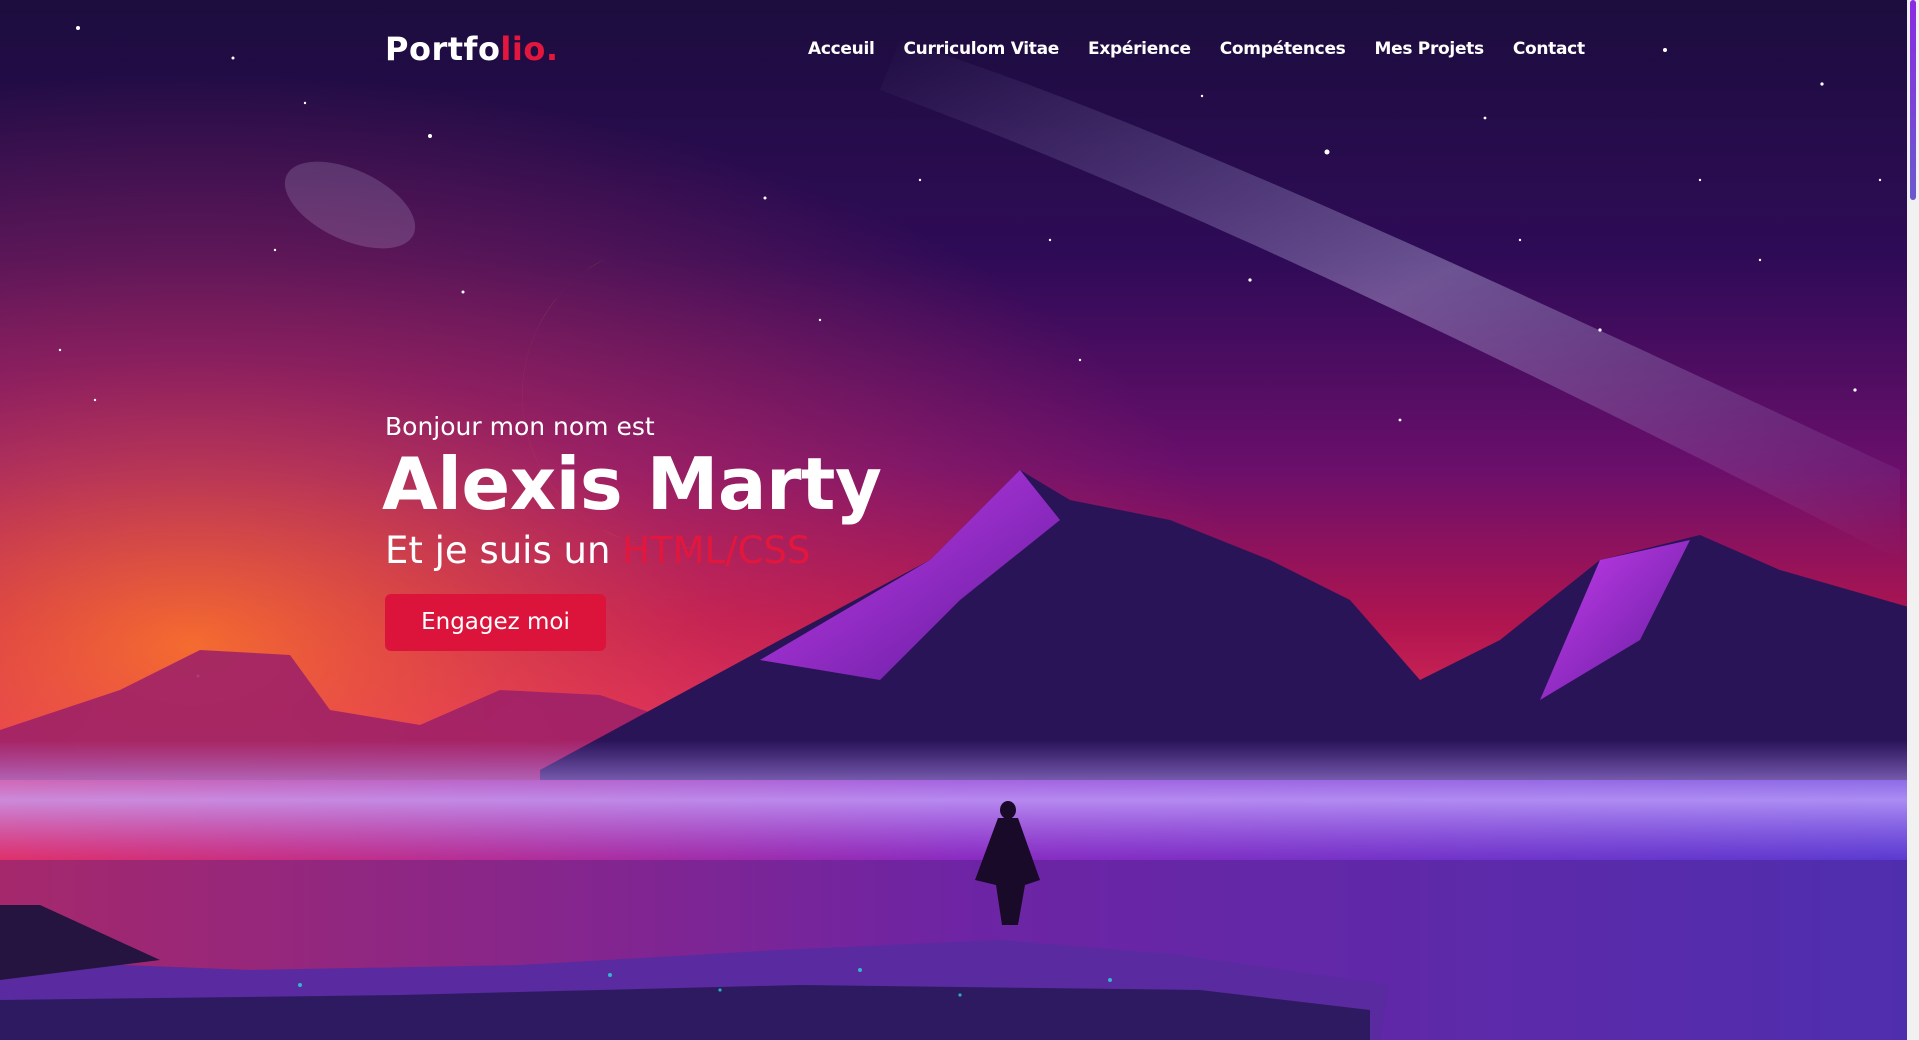  What do you see at coordinates (841, 49) in the screenshot?
I see `nav-link-acceuil: Acceuil` at bounding box center [841, 49].